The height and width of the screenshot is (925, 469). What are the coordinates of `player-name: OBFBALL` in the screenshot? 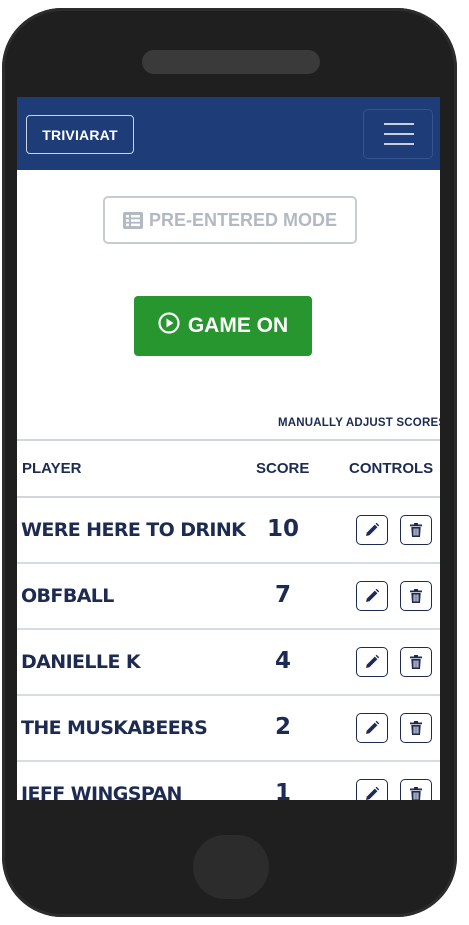 It's located at (67, 596).